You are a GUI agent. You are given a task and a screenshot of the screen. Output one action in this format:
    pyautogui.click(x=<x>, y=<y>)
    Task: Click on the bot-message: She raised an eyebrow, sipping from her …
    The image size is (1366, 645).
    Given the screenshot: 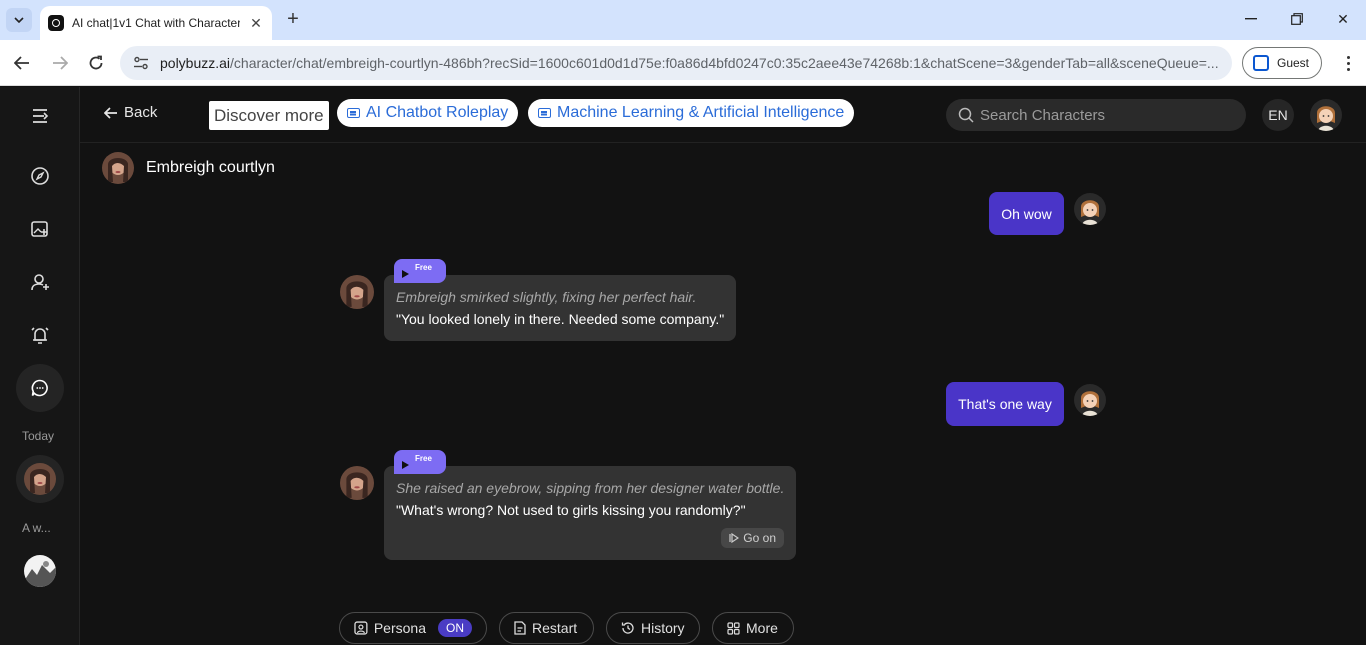 What is the action you would take?
    pyautogui.click(x=590, y=513)
    